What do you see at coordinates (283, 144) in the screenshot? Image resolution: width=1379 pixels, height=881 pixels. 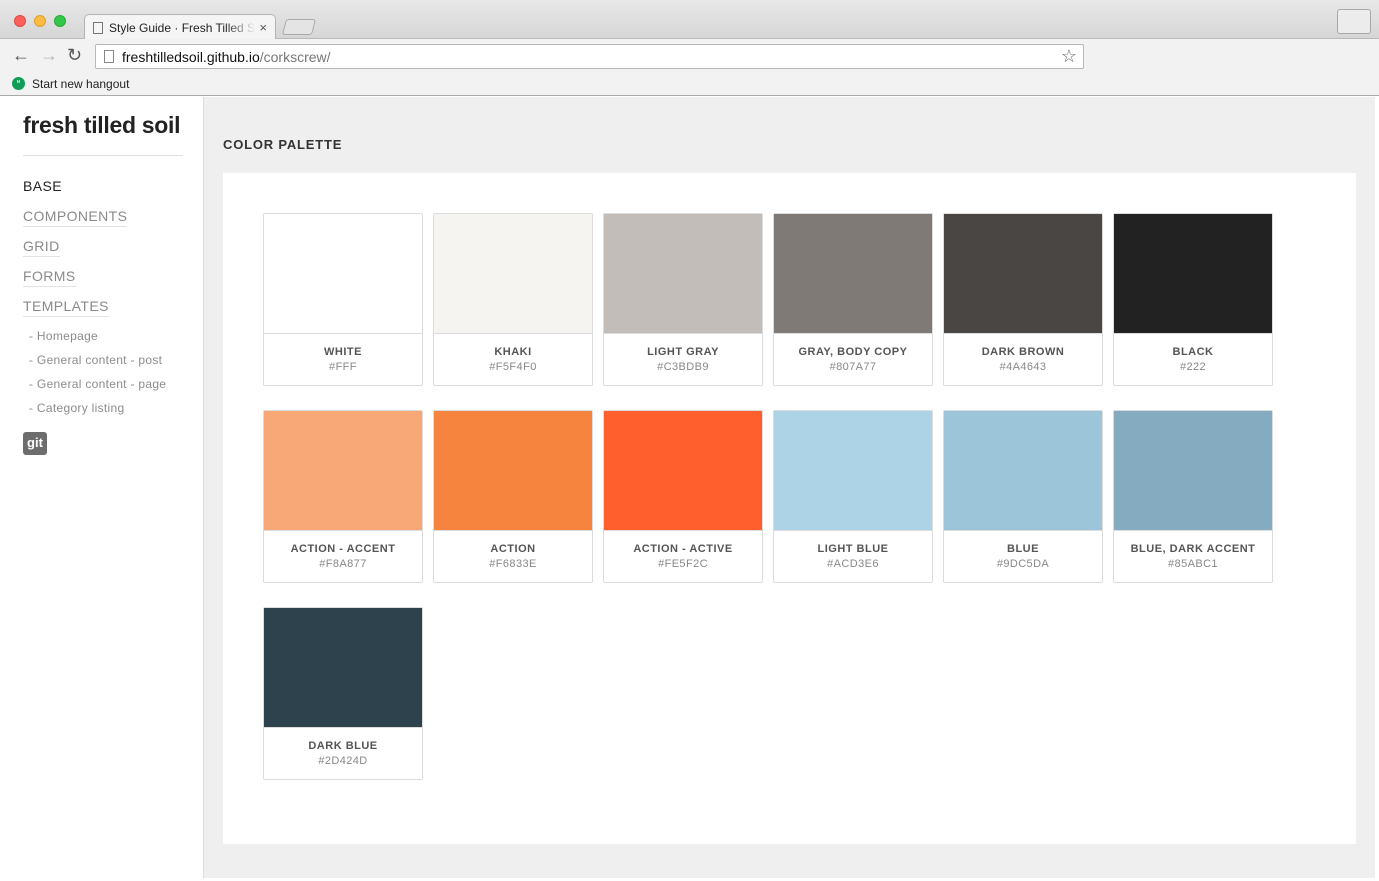 I see `section-title: COLOR PALETTE` at bounding box center [283, 144].